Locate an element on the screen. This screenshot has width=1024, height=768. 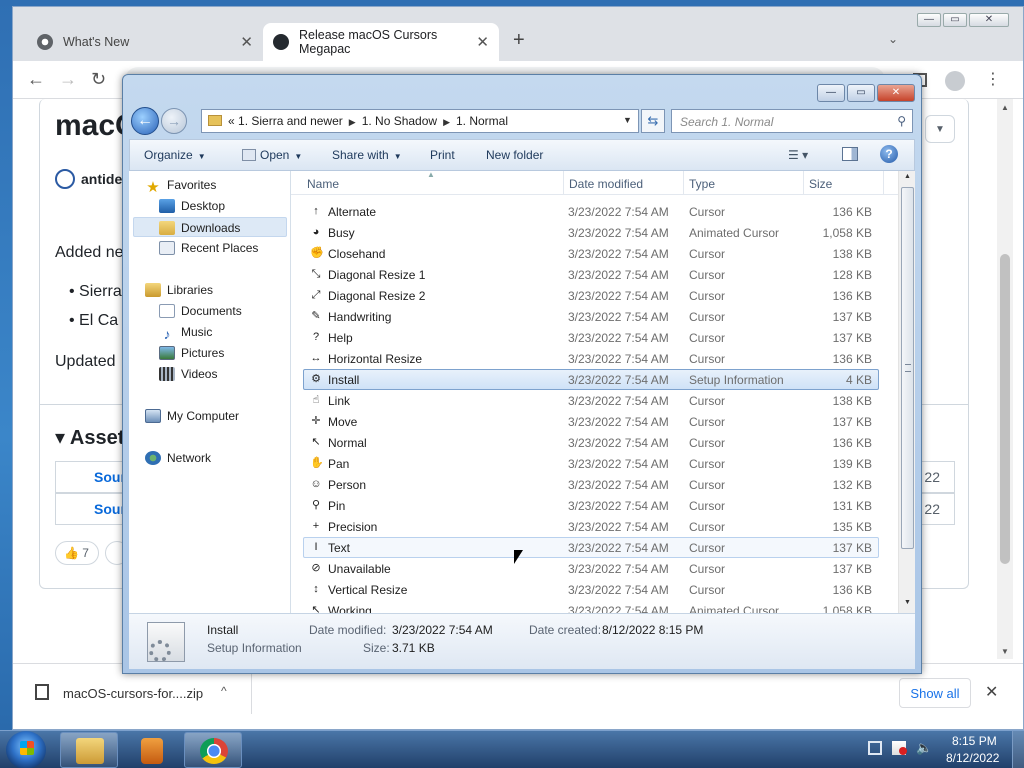
nav-music: ♪ Music is located at coordinates (186, 332).